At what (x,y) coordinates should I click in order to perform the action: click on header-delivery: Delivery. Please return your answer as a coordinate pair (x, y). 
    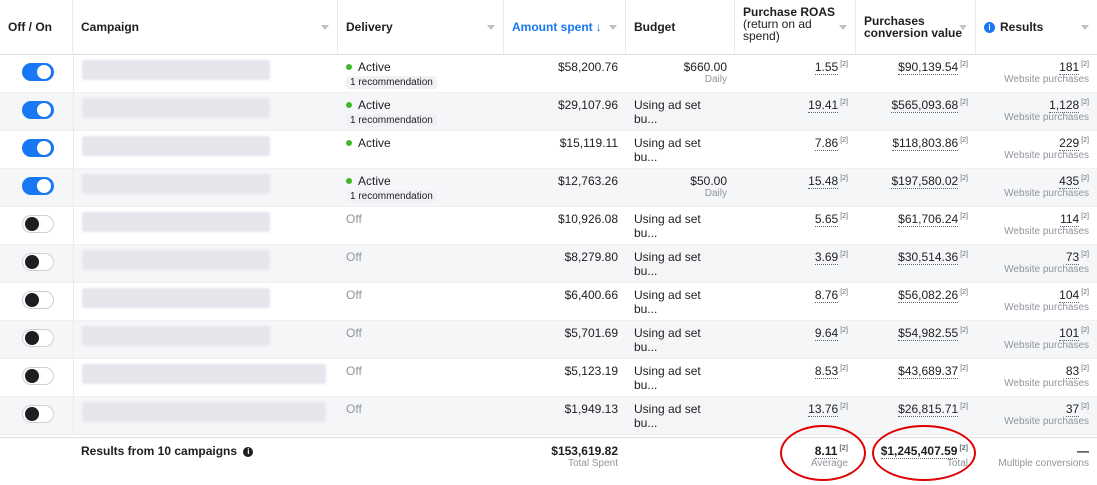
    Looking at the image, I should click on (421, 27).